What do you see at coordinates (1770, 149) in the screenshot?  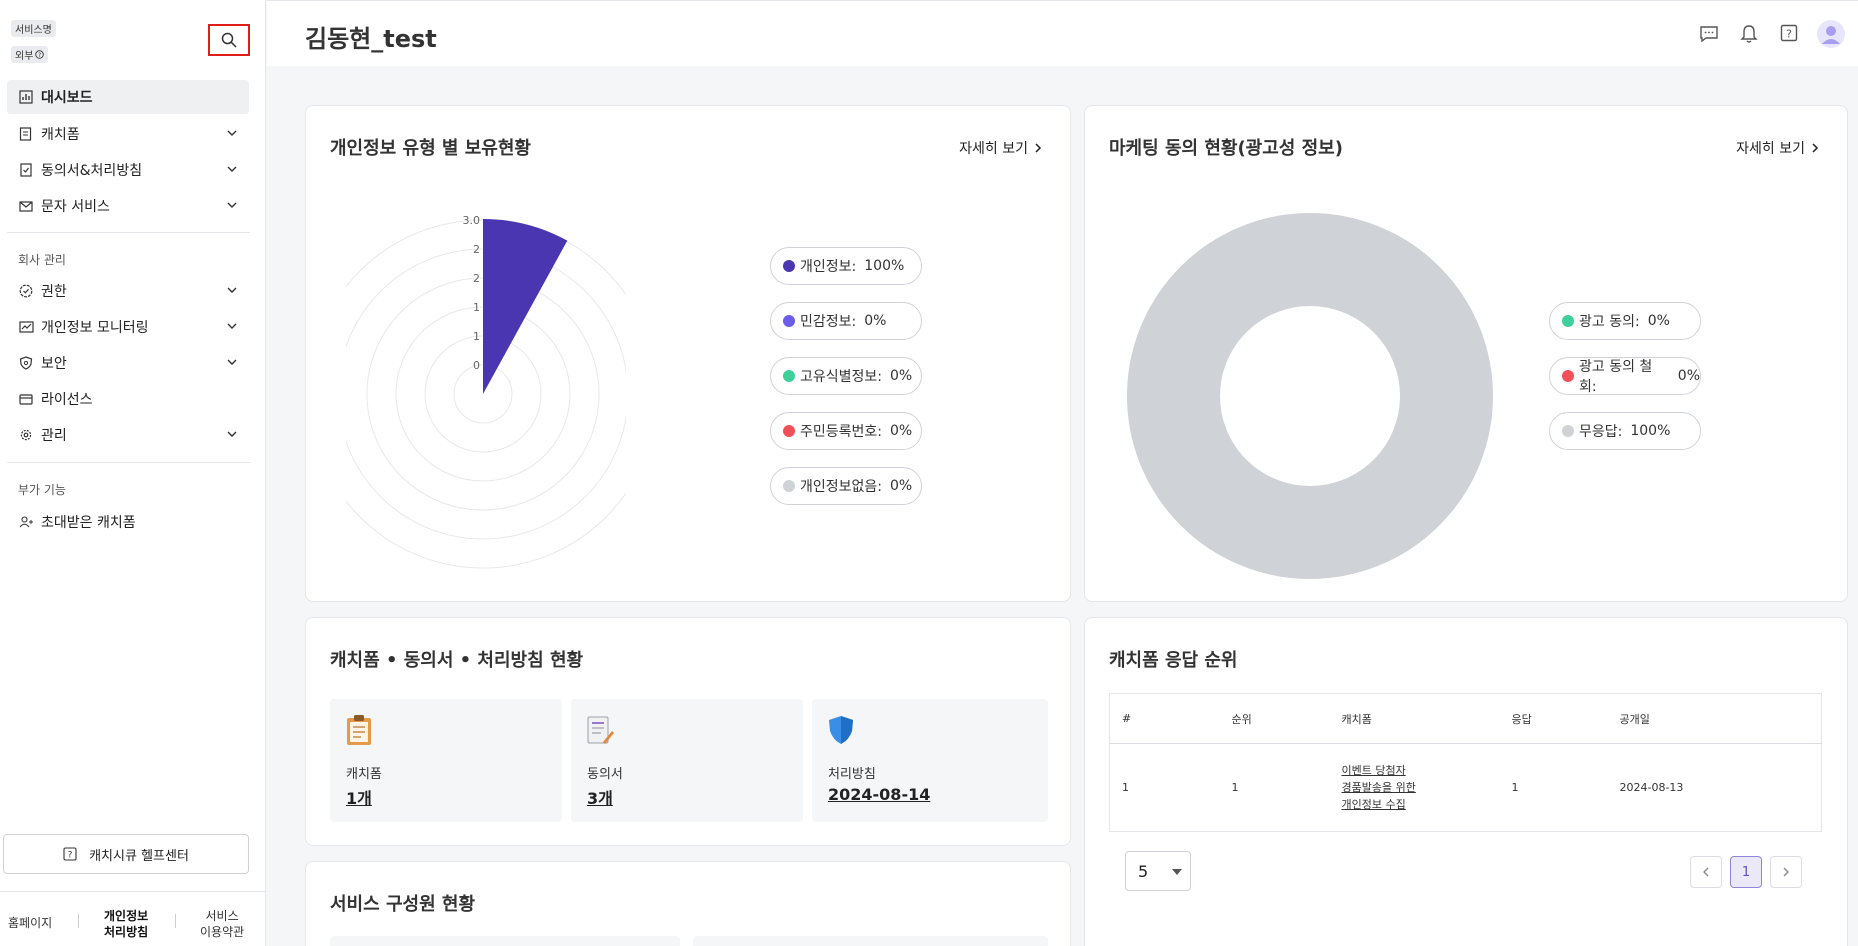 I see `see-more-label: 자세히 보기` at bounding box center [1770, 149].